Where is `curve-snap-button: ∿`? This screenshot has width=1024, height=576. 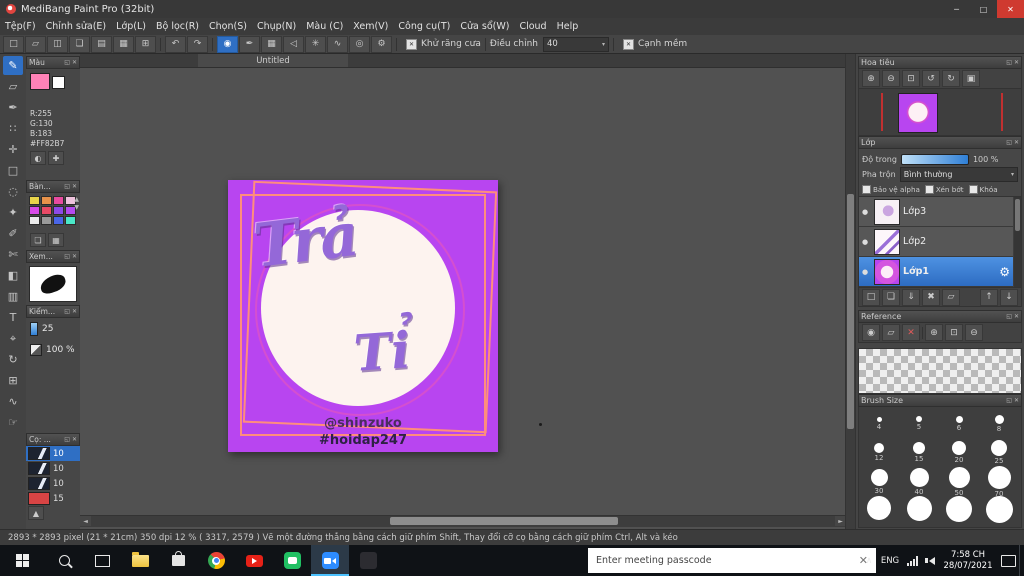 curve-snap-button: ∿ is located at coordinates (337, 44).